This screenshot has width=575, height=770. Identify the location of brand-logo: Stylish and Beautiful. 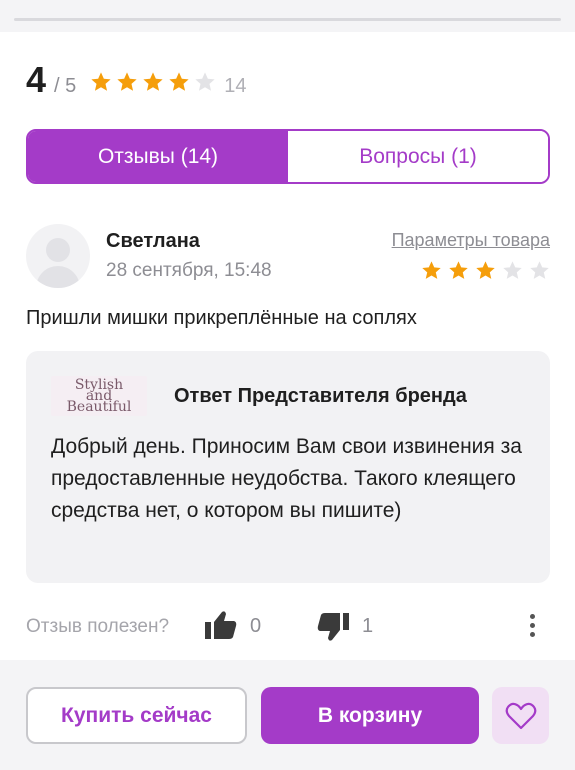
(99, 396).